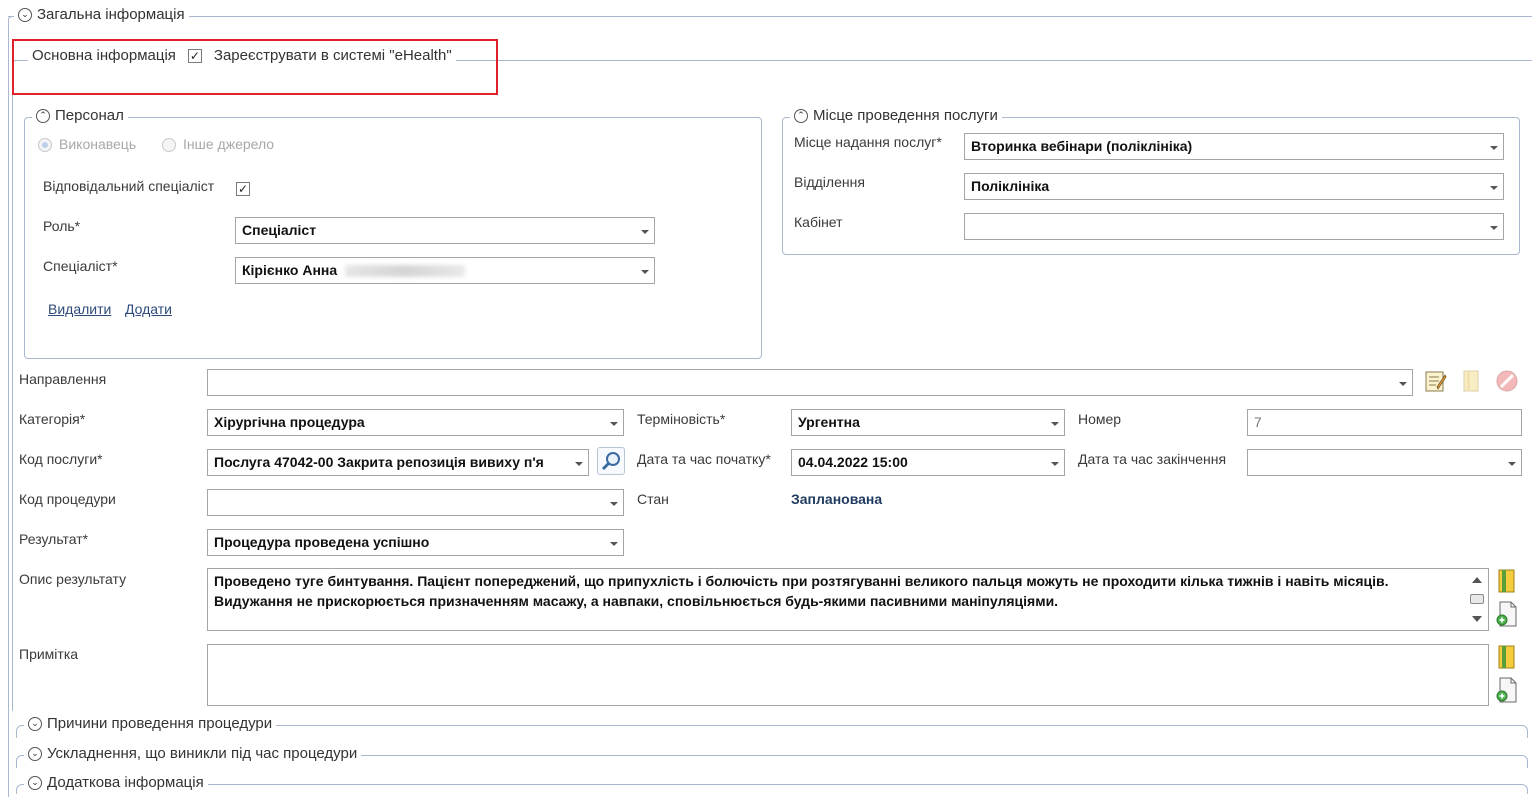  What do you see at coordinates (61, 459) in the screenshot?
I see `service-code-label: Код послуги*` at bounding box center [61, 459].